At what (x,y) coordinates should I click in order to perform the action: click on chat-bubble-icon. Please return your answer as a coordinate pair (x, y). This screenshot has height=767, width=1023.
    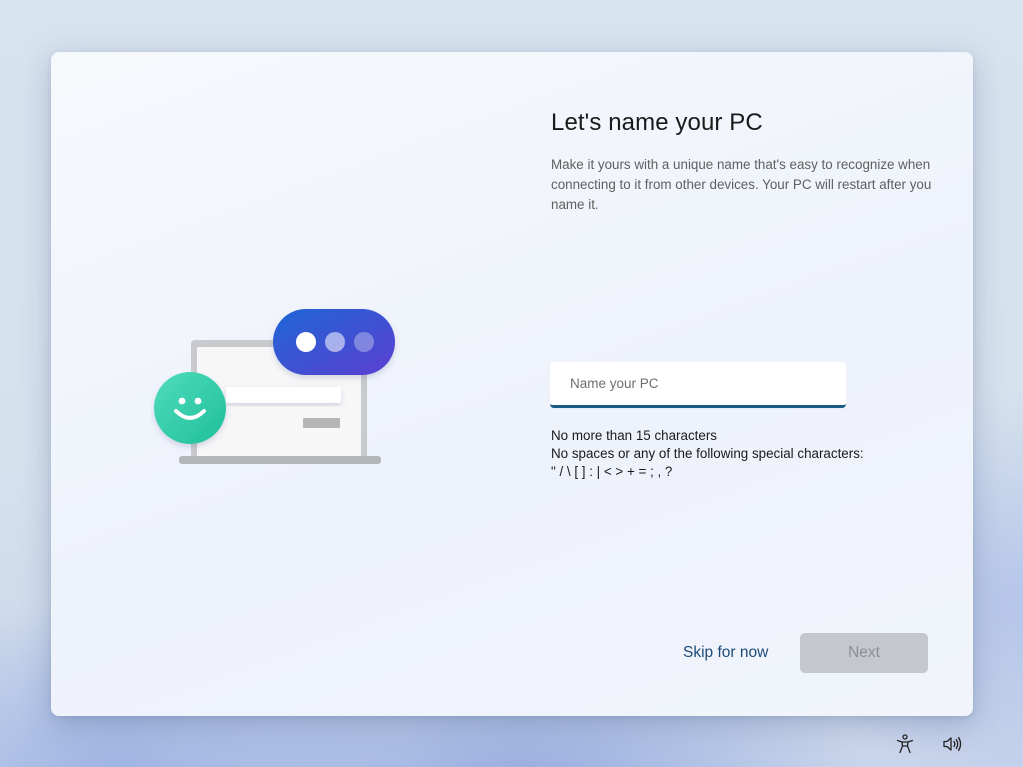
    Looking at the image, I should click on (334, 342).